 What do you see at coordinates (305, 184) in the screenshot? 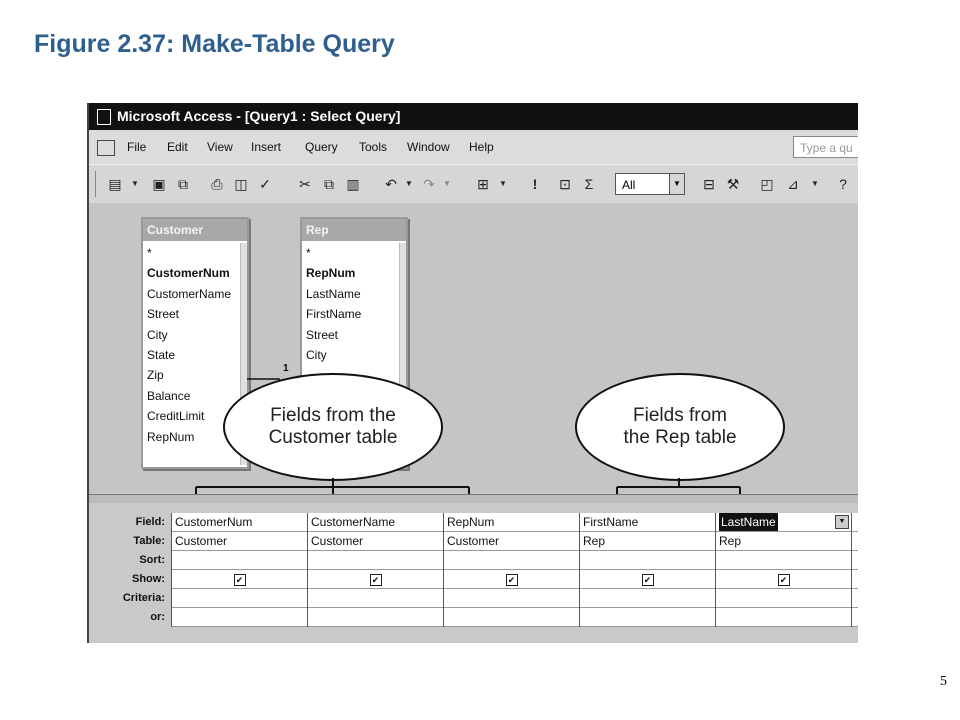
I see `cut-icon: ✂` at bounding box center [305, 184].